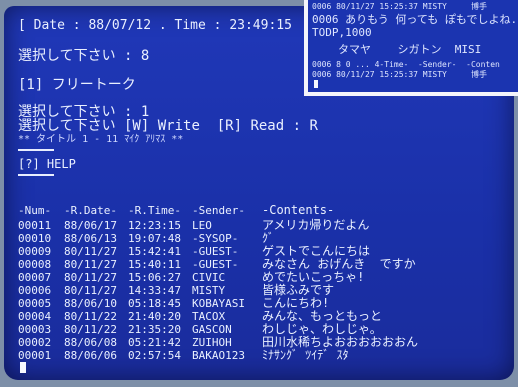  Describe the element at coordinates (90, 238) in the screenshot. I see `message-date: 88/06/13` at that location.